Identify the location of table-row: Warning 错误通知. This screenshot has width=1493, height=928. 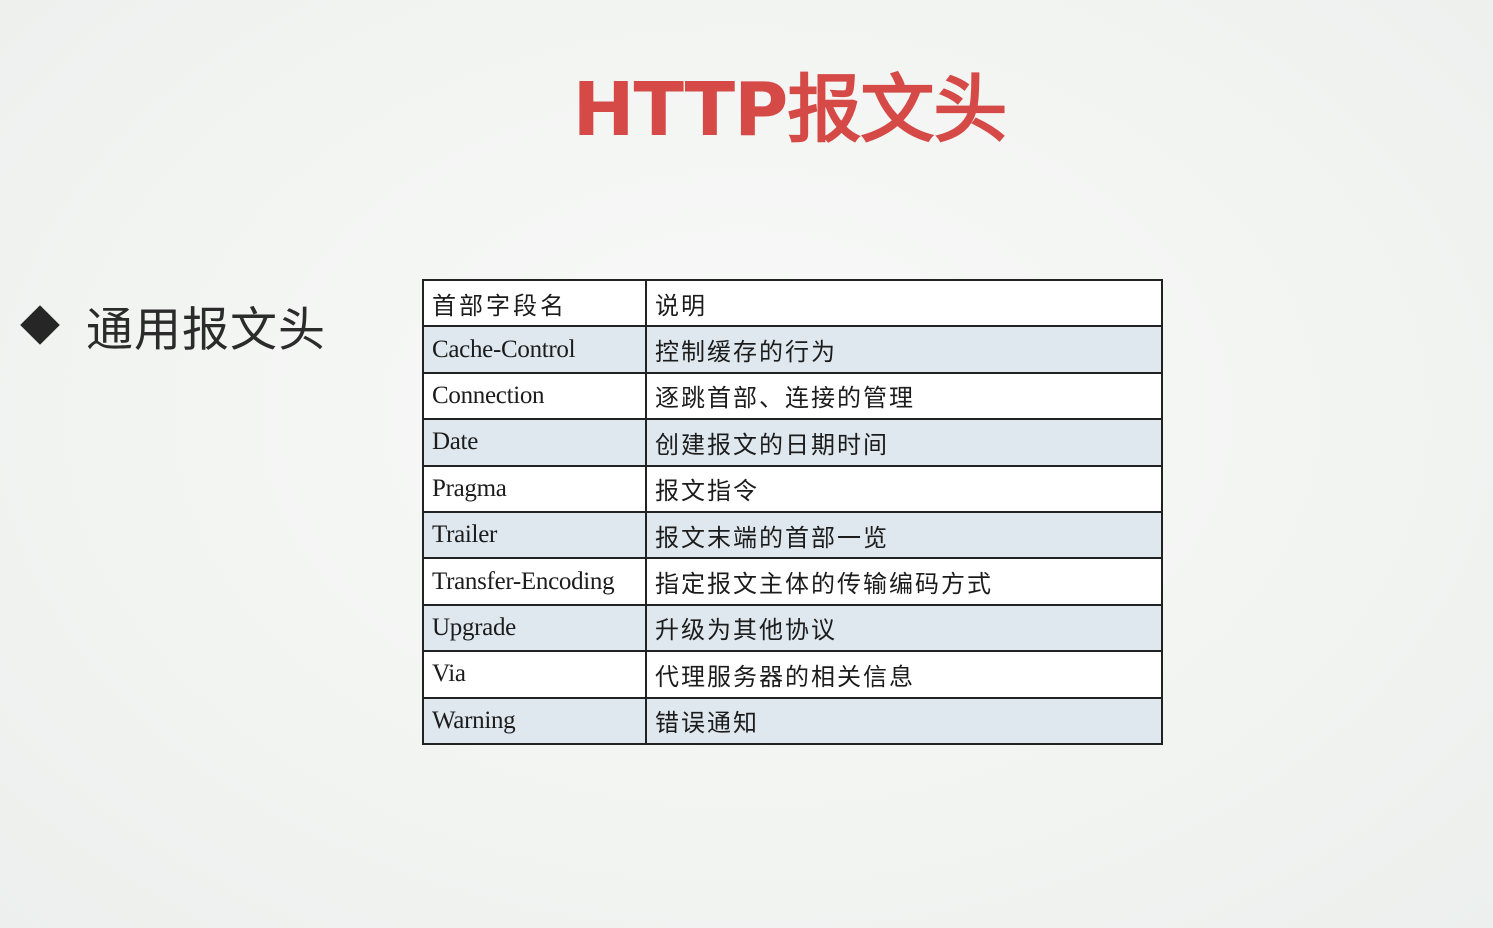
(792, 720).